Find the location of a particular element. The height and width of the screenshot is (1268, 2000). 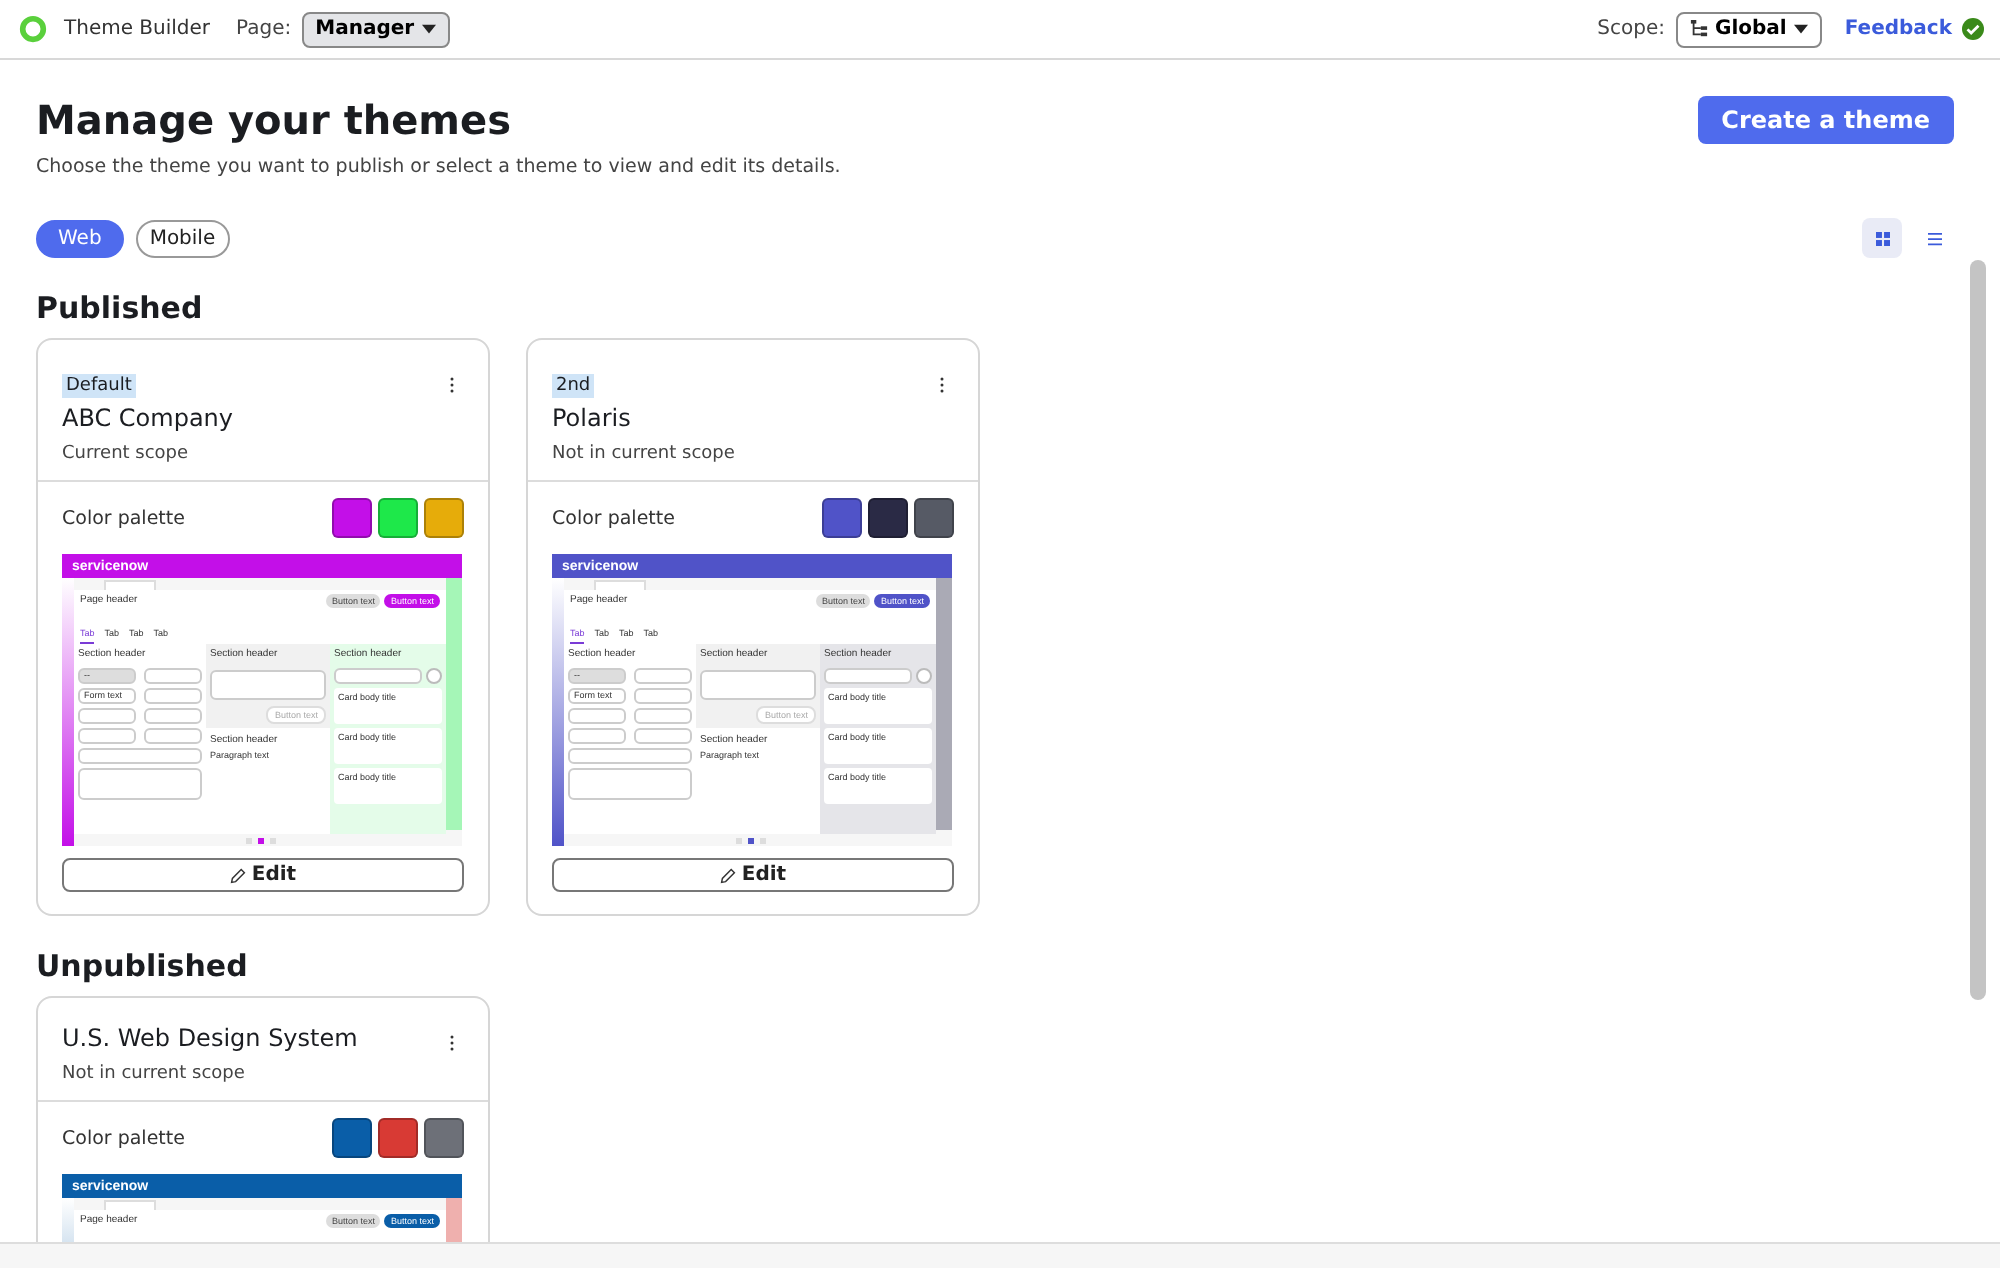

page-title: Manage your themes is located at coordinates (274, 120).